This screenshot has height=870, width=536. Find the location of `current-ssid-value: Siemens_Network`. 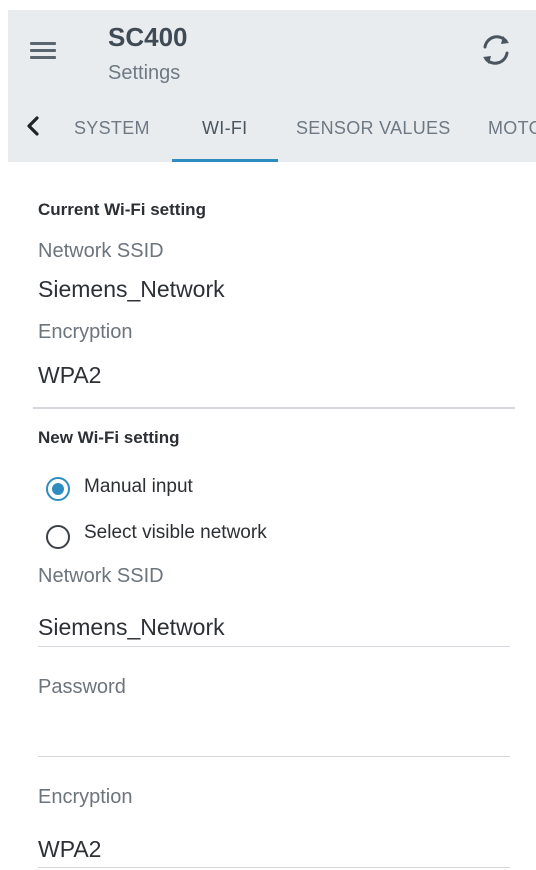

current-ssid-value: Siemens_Network is located at coordinates (131, 289).